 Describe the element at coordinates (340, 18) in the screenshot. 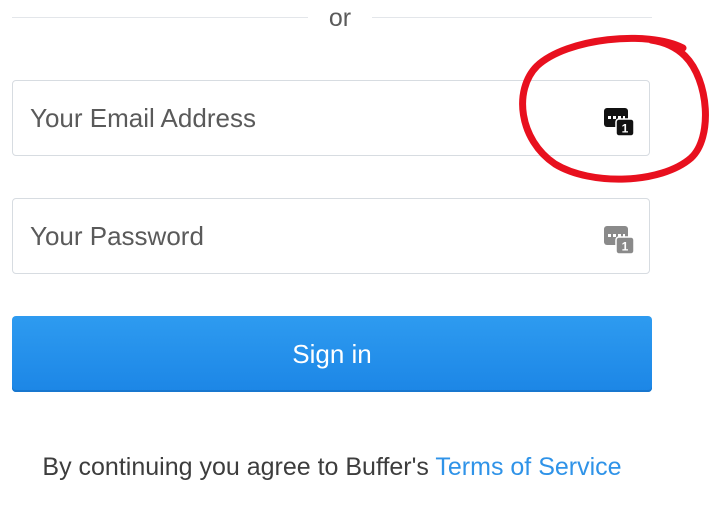

I see `divider-or-label: or` at that location.